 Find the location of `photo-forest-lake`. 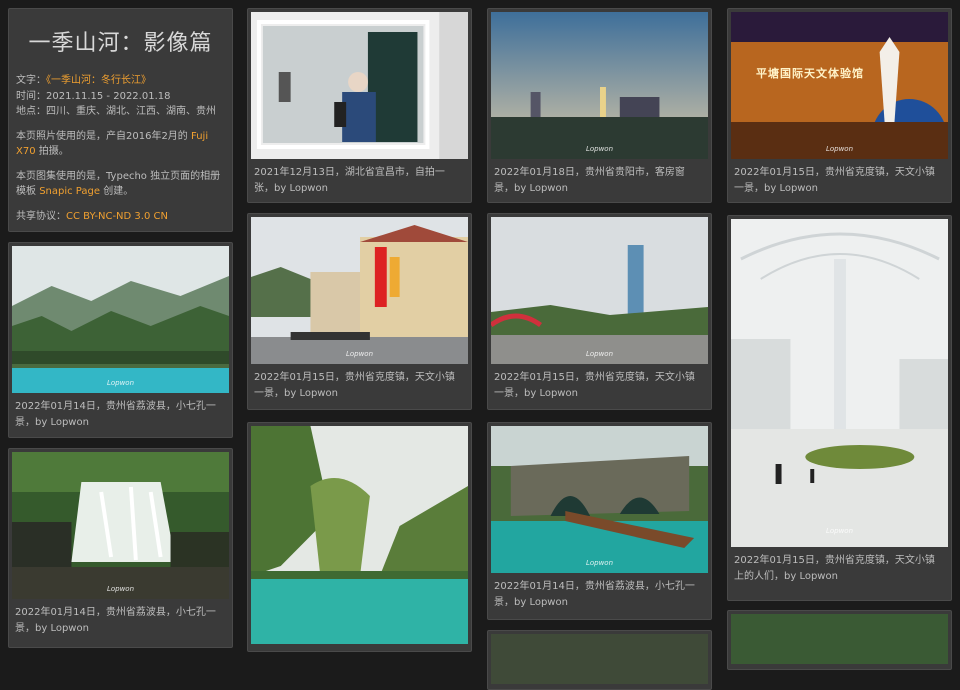

photo-forest-lake is located at coordinates (359, 535).